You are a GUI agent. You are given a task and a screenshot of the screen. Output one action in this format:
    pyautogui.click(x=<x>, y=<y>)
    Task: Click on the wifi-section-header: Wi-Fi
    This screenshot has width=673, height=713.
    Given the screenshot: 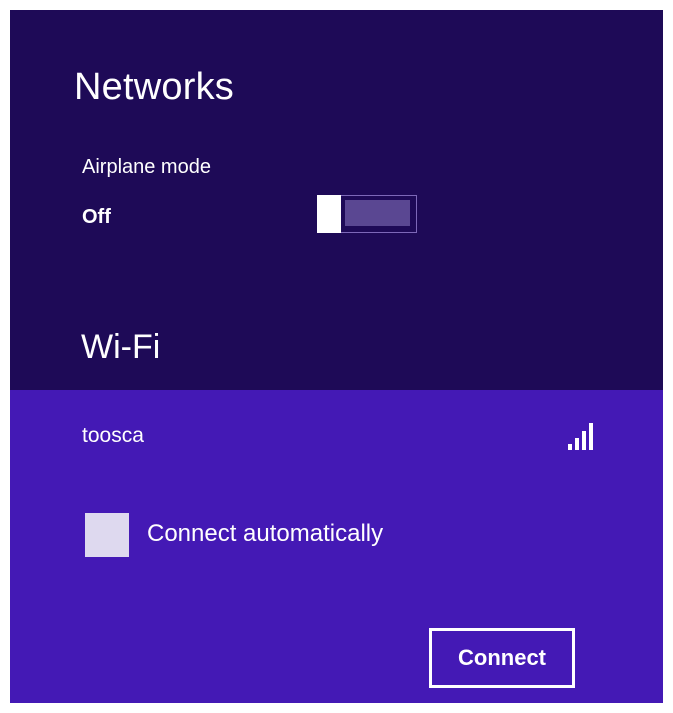 What is the action you would take?
    pyautogui.click(x=121, y=347)
    